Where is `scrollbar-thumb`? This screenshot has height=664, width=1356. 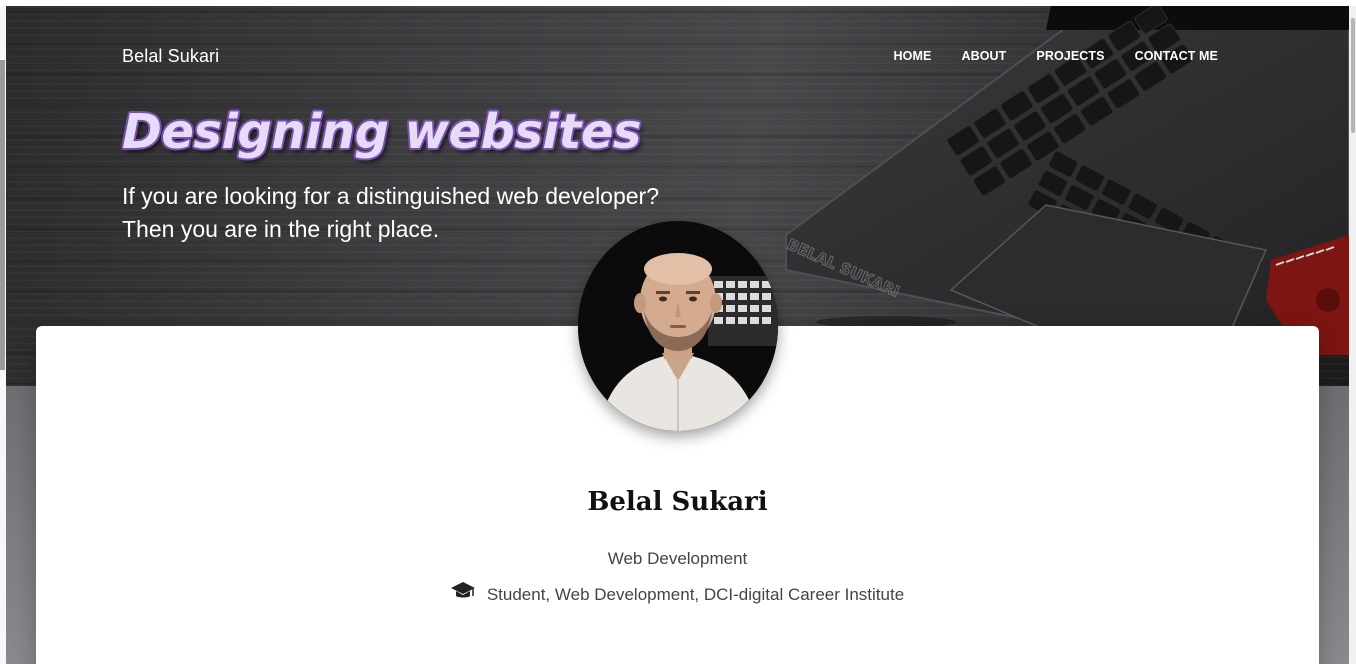 scrollbar-thumb is located at coordinates (1353, 75).